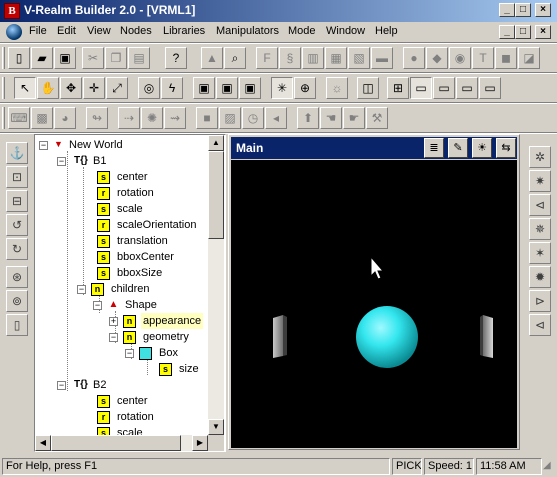 This screenshot has height=477, width=557. I want to click on pencil-icon: ✎, so click(458, 148).